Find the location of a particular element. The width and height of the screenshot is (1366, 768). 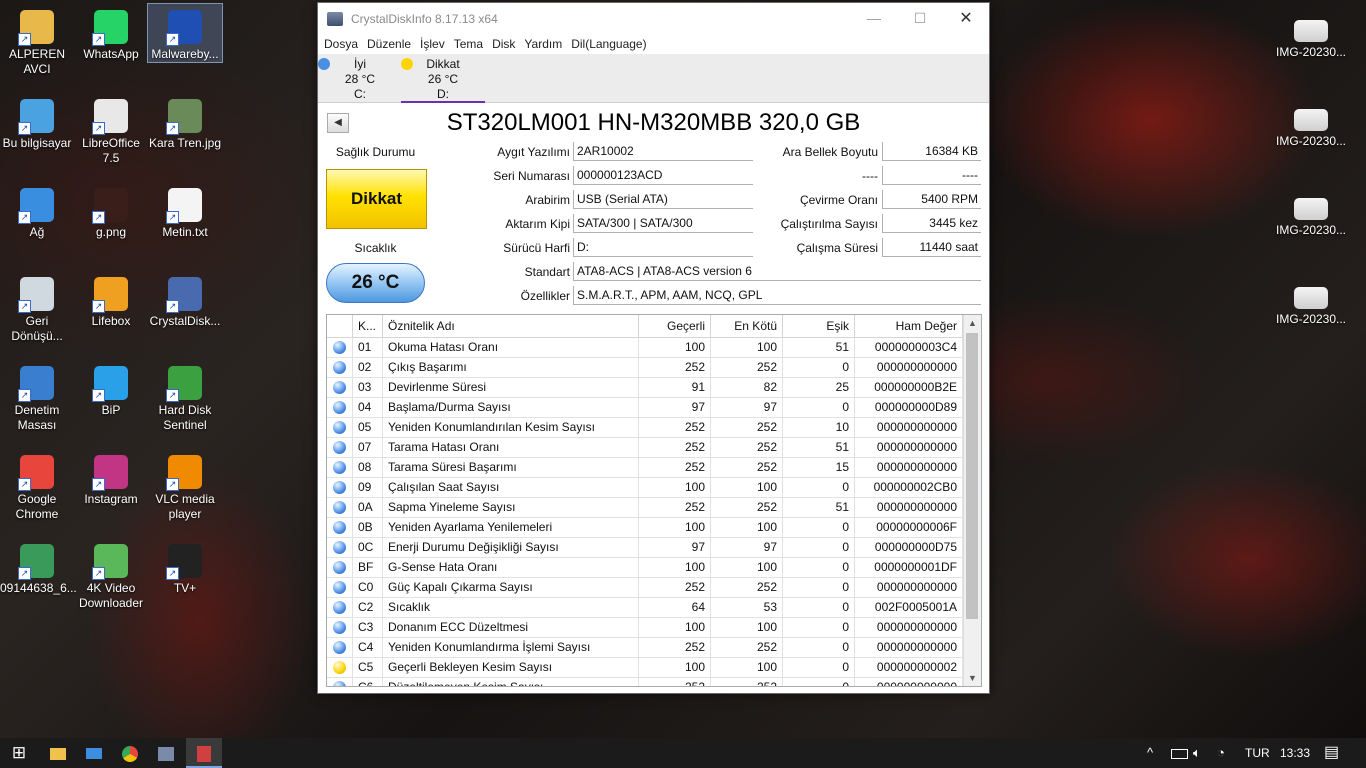

menu-language: Dil(Language) is located at coordinates (608, 44).